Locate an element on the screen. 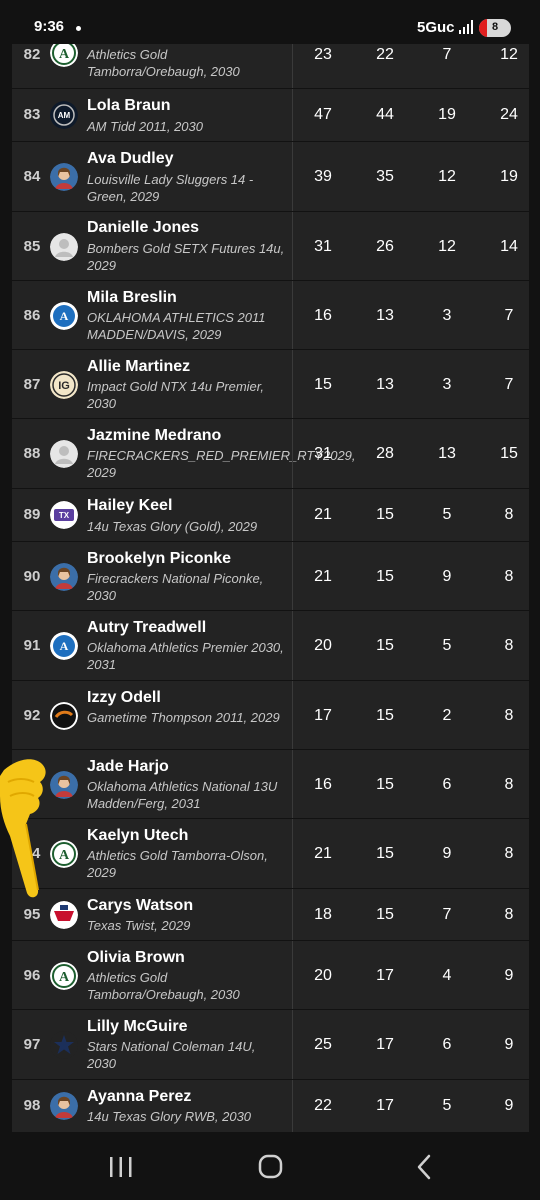  player-name: Lola Braun is located at coordinates (129, 106).